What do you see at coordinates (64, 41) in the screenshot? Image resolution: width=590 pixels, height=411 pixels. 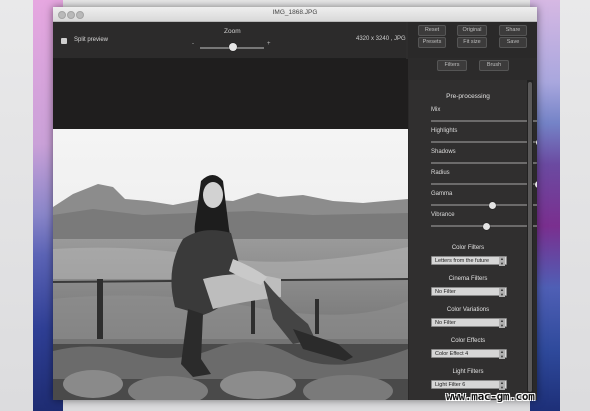 I see `split-preview-checkbox` at bounding box center [64, 41].